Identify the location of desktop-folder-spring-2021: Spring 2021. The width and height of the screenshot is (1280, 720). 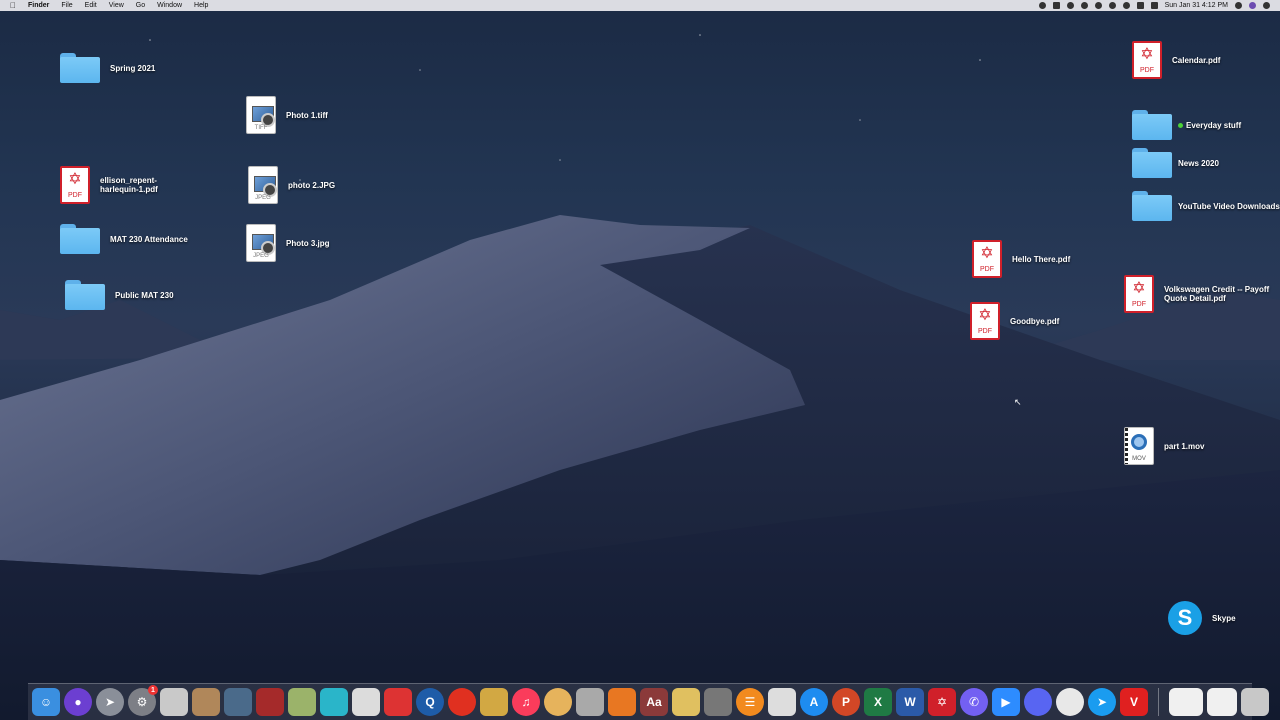
(107, 68).